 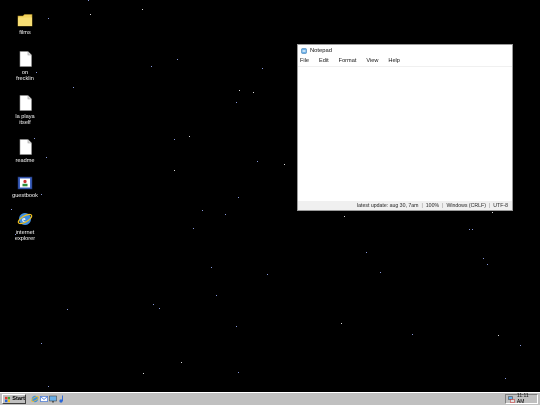 I want to click on internet-explorer-icon: e, so click(x=25, y=219).